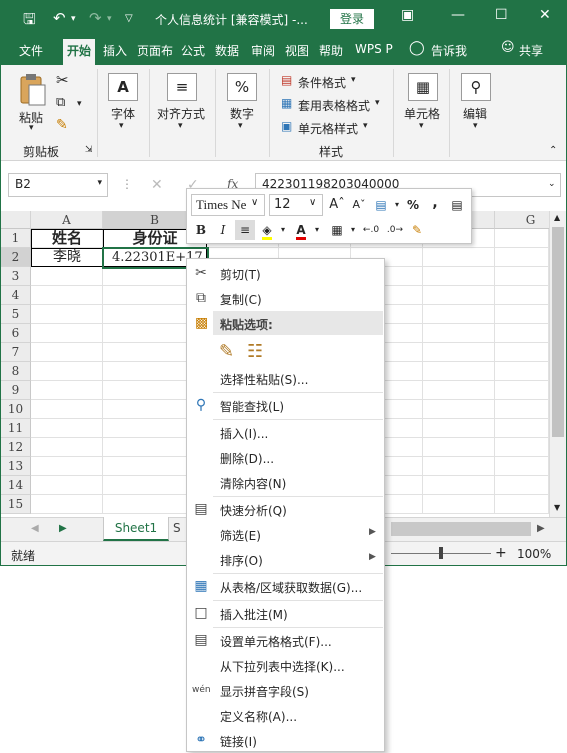 This screenshot has width=567, height=753. What do you see at coordinates (359, 205) in the screenshot?
I see `decrease-font-icon: Aˇ` at bounding box center [359, 205].